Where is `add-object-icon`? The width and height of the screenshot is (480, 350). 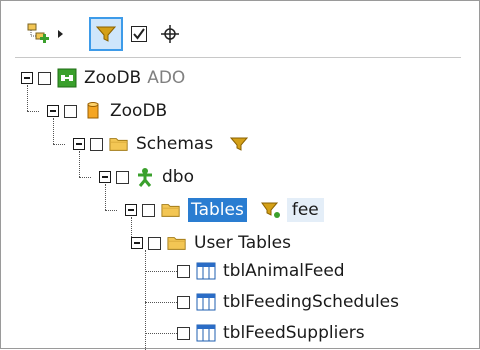 add-object-icon is located at coordinates (38, 33).